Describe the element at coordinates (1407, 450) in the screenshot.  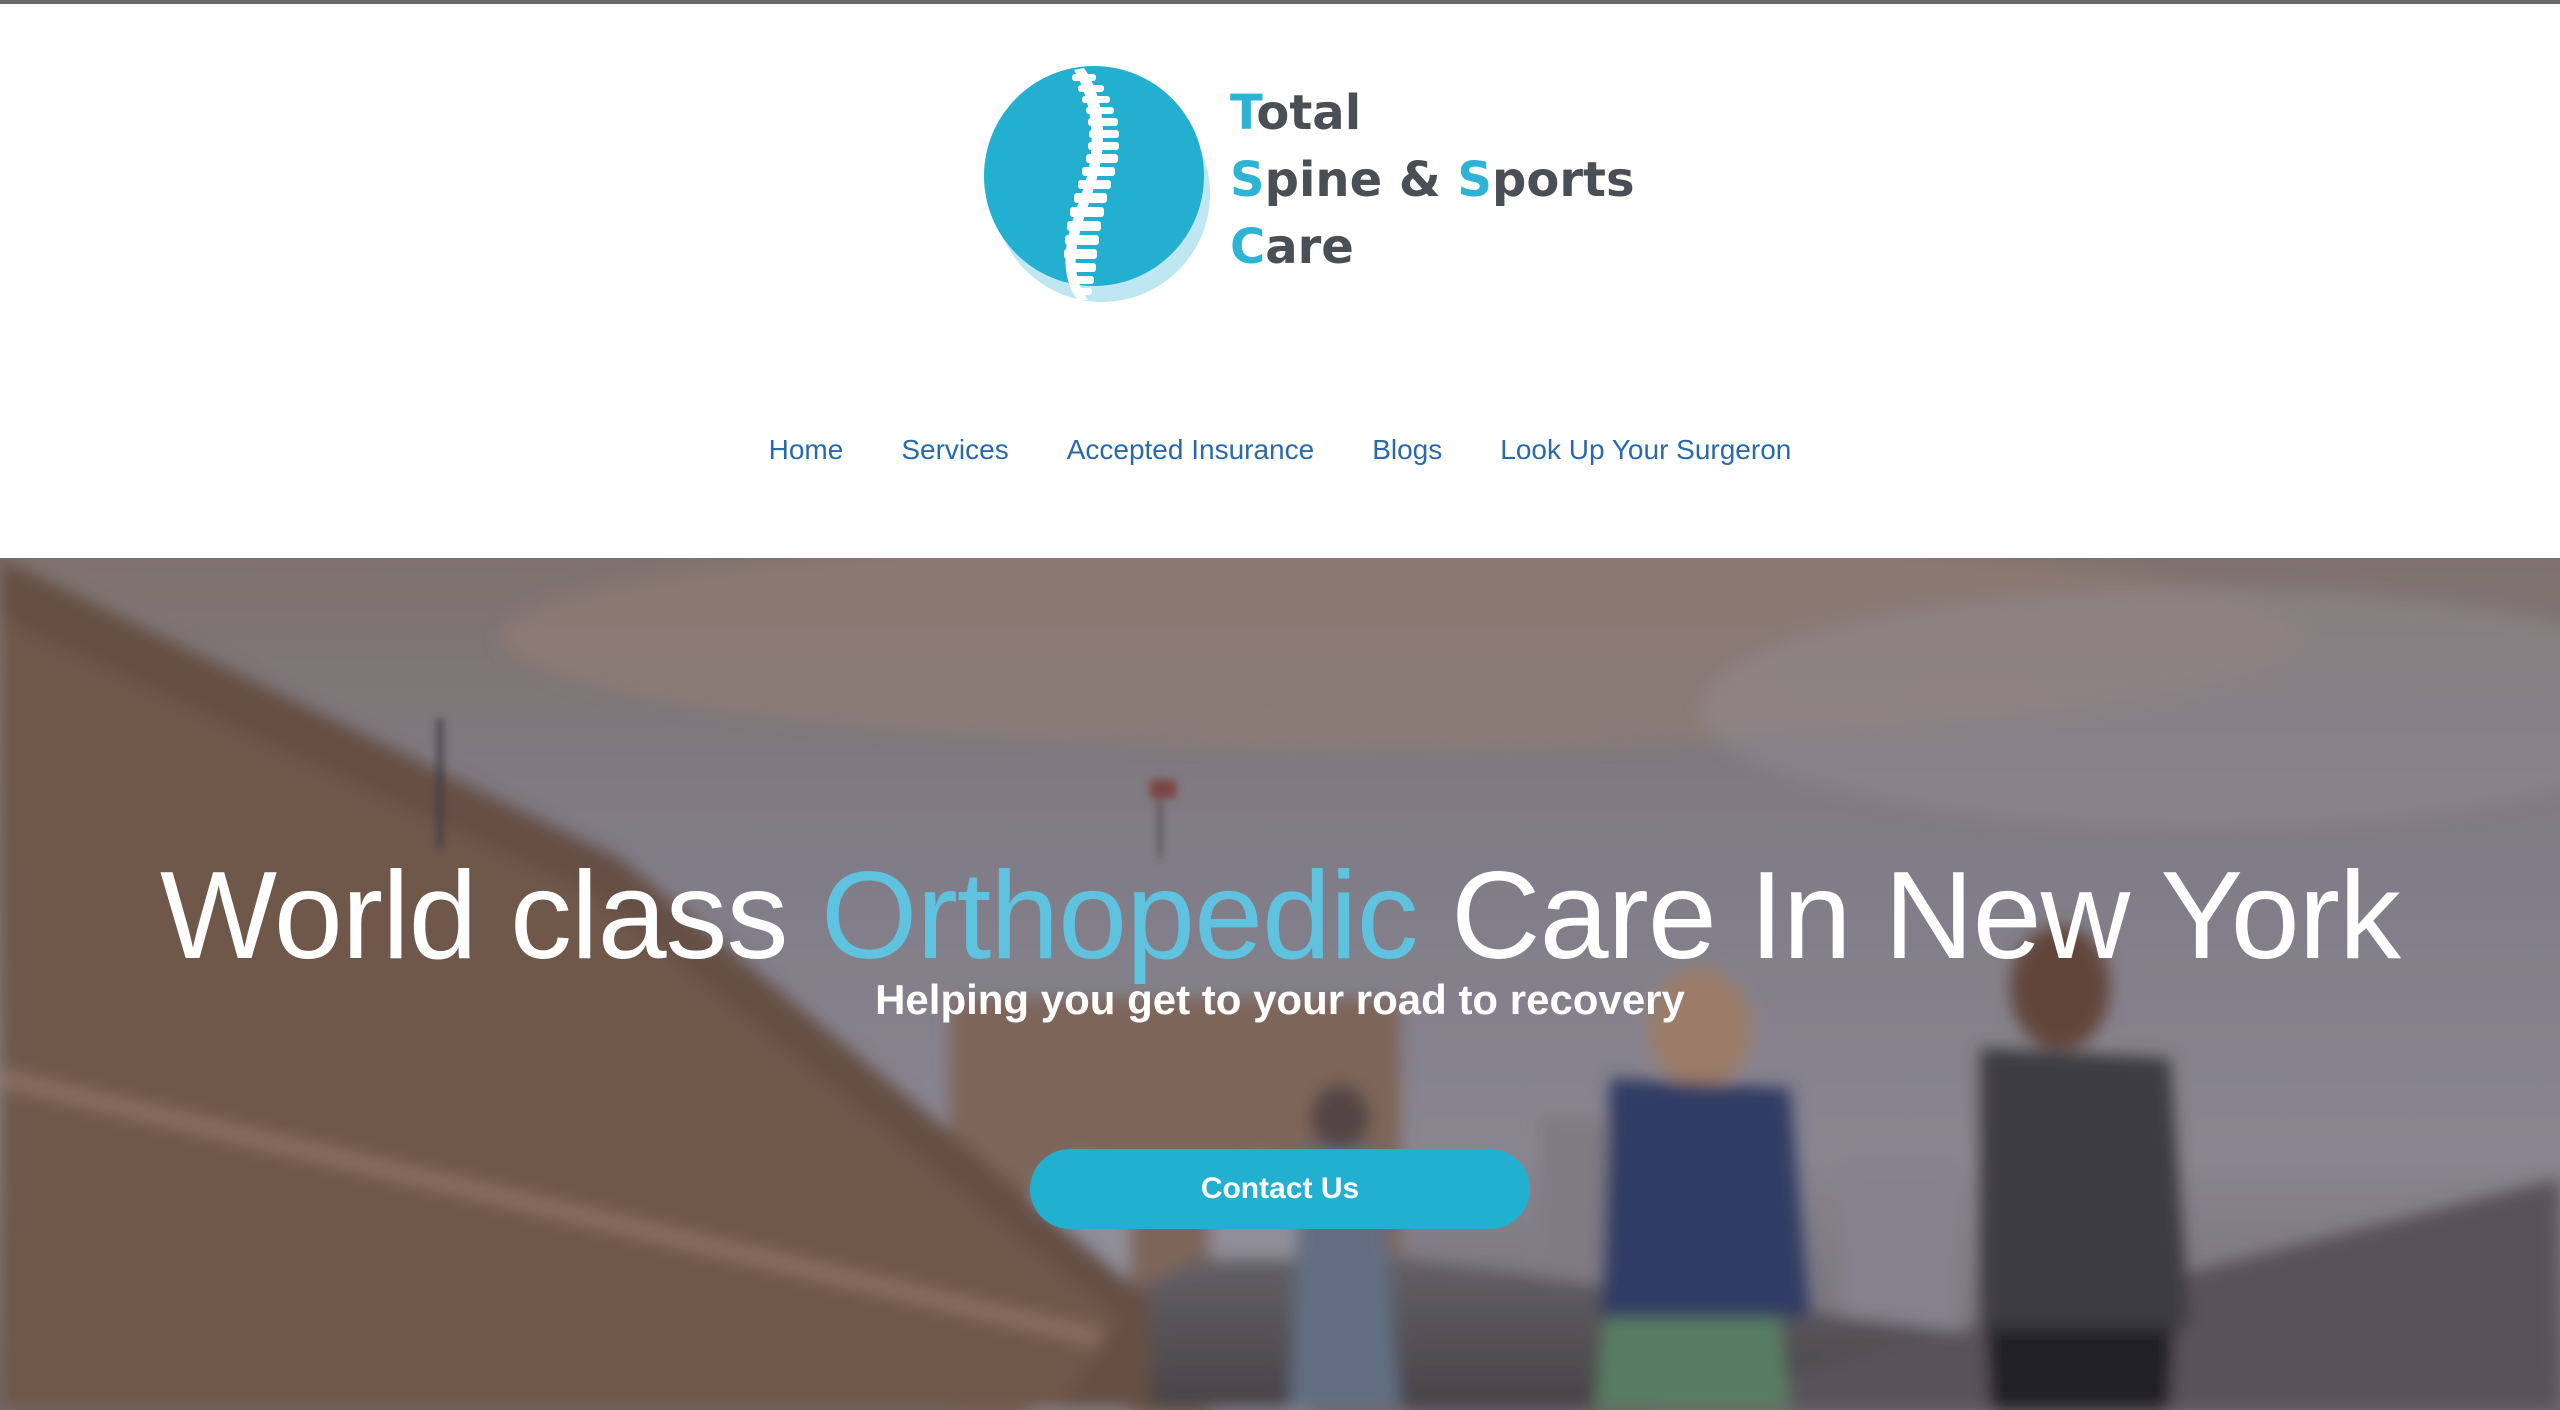
I see `nav-blogs: Blogs` at that location.